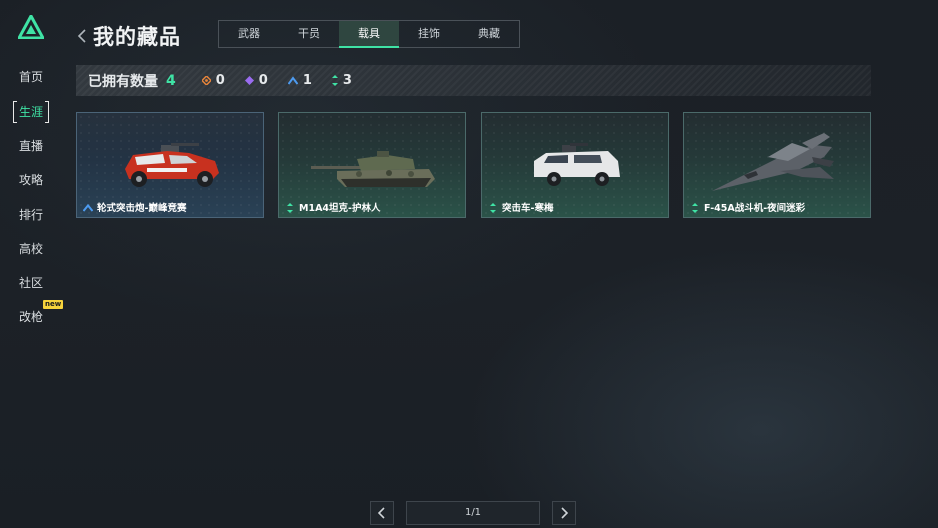 The image size is (938, 528). What do you see at coordinates (142, 208) in the screenshot?
I see `vehicle-name: 轮式突击炮-巅峰竞赛` at bounding box center [142, 208].